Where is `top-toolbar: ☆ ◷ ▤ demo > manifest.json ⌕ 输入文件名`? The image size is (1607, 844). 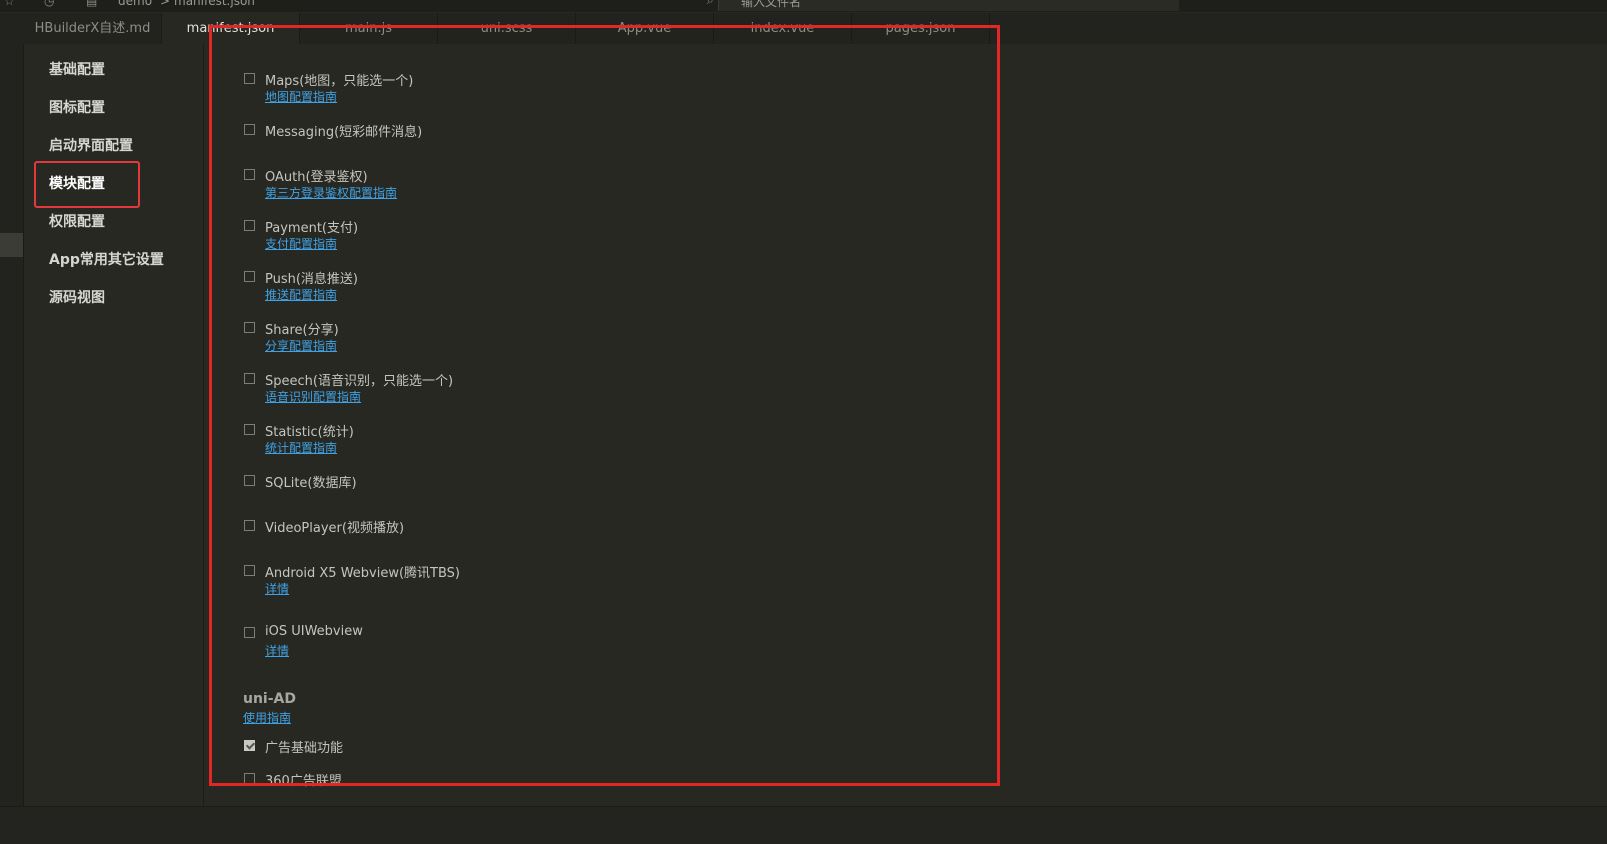 top-toolbar: ☆ ◷ ▤ demo > manifest.json ⌕ 输入文件名 is located at coordinates (803, 6).